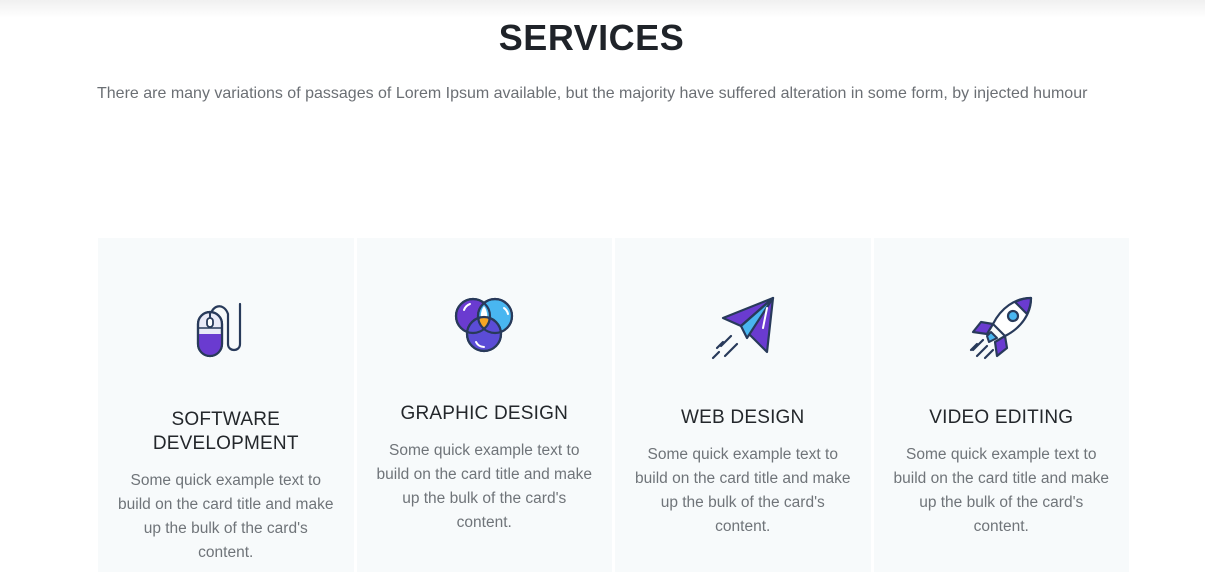 The image size is (1205, 572). Describe the element at coordinates (1001, 417) in the screenshot. I see `card-title: VIDEO EDITING` at that location.